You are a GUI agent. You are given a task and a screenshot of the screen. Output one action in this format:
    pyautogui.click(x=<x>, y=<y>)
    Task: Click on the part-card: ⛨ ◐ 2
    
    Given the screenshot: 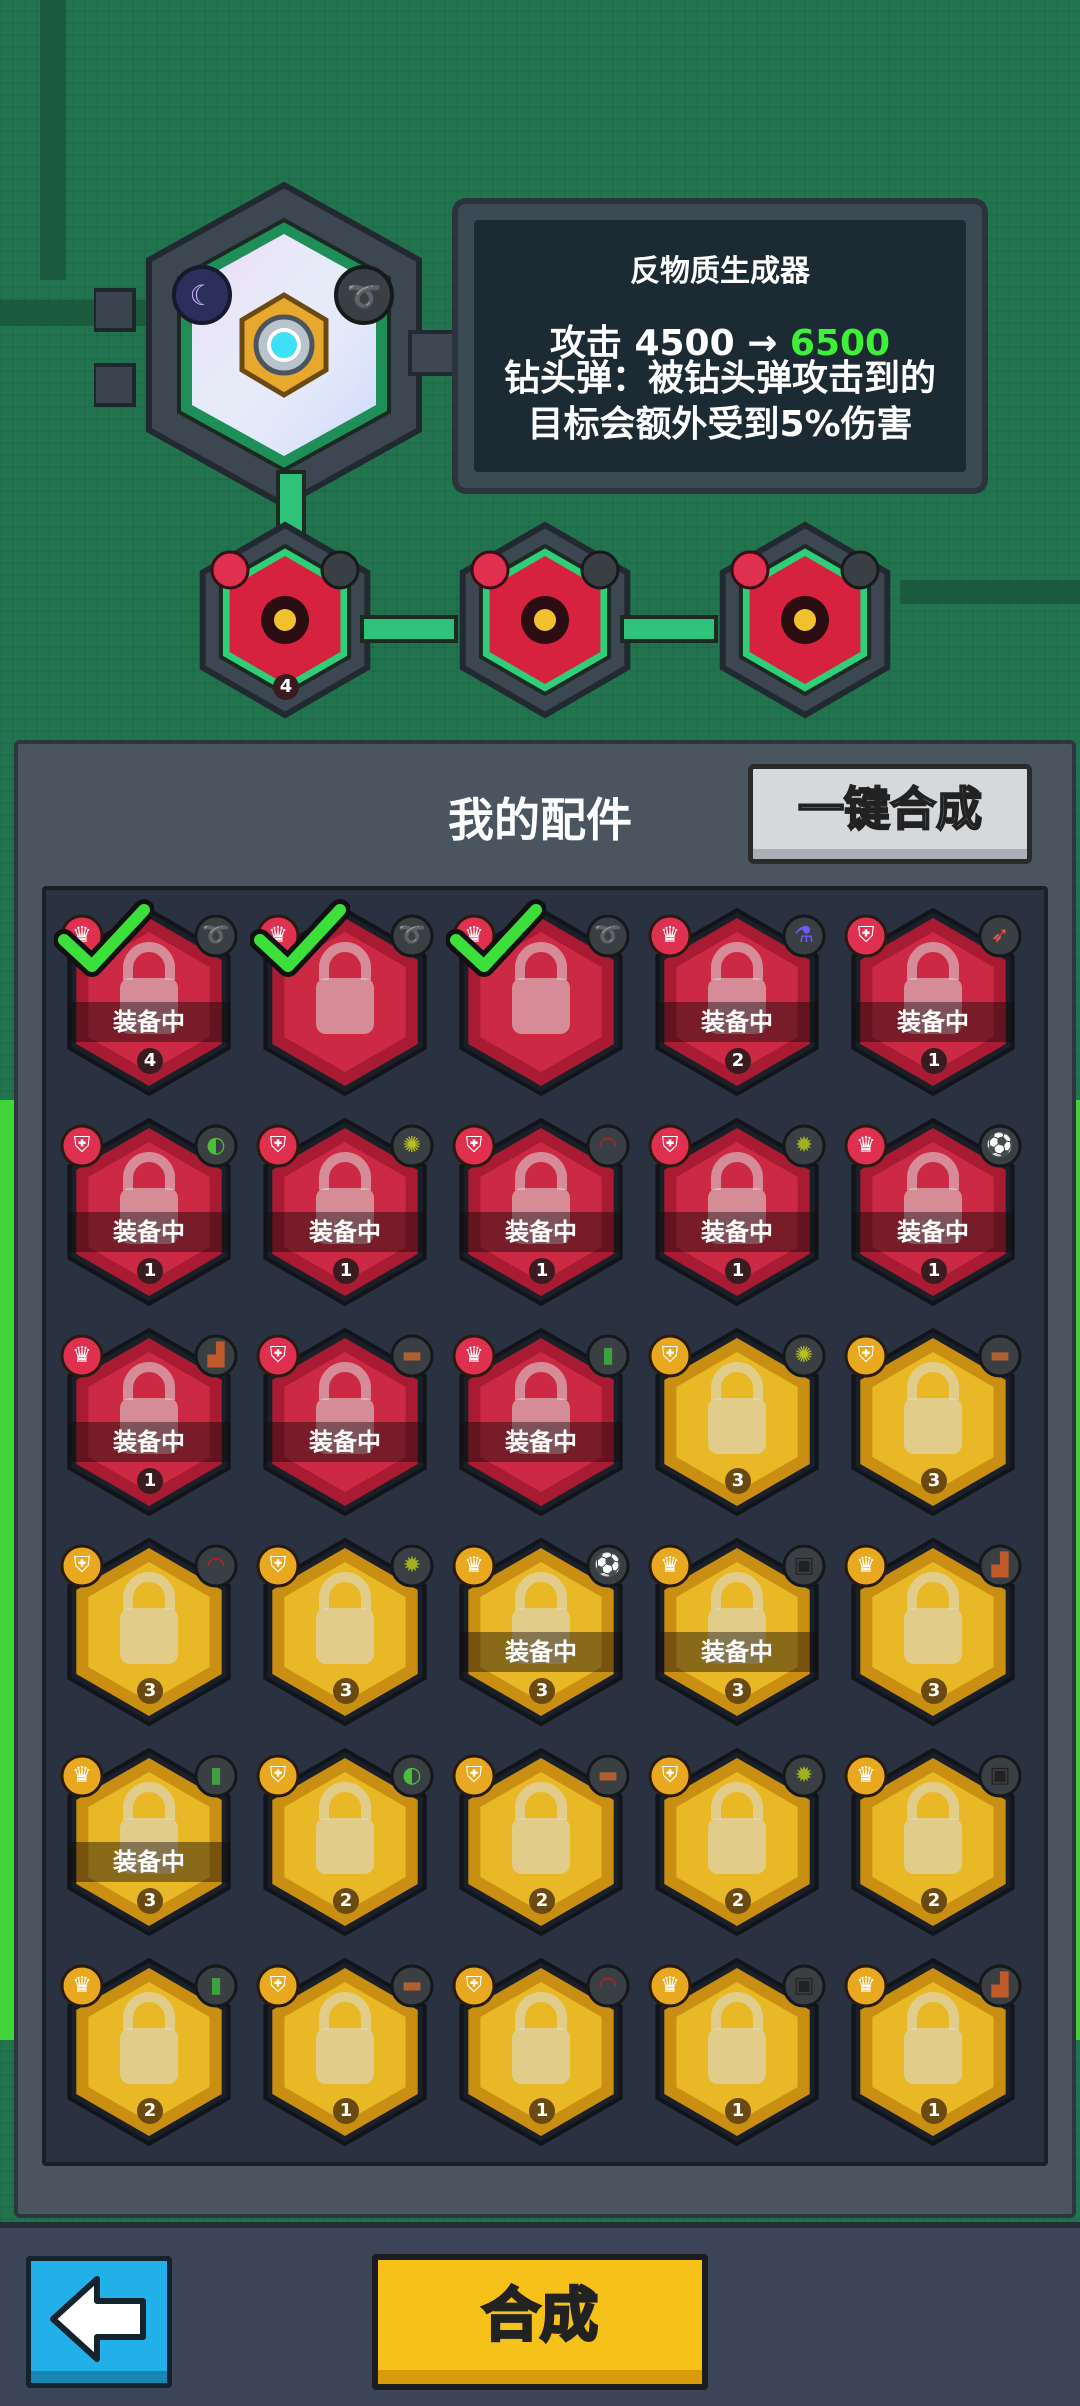 What is the action you would take?
    pyautogui.click(x=345, y=1838)
    